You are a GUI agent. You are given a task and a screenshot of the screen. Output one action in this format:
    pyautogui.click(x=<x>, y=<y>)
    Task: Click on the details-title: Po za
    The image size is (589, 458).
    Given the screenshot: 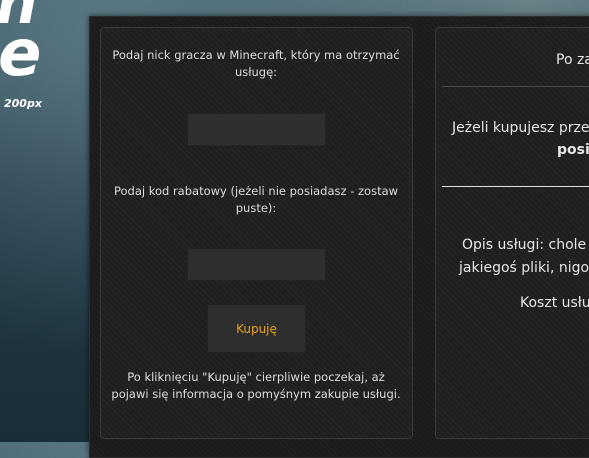 What is the action you would take?
    pyautogui.click(x=572, y=60)
    